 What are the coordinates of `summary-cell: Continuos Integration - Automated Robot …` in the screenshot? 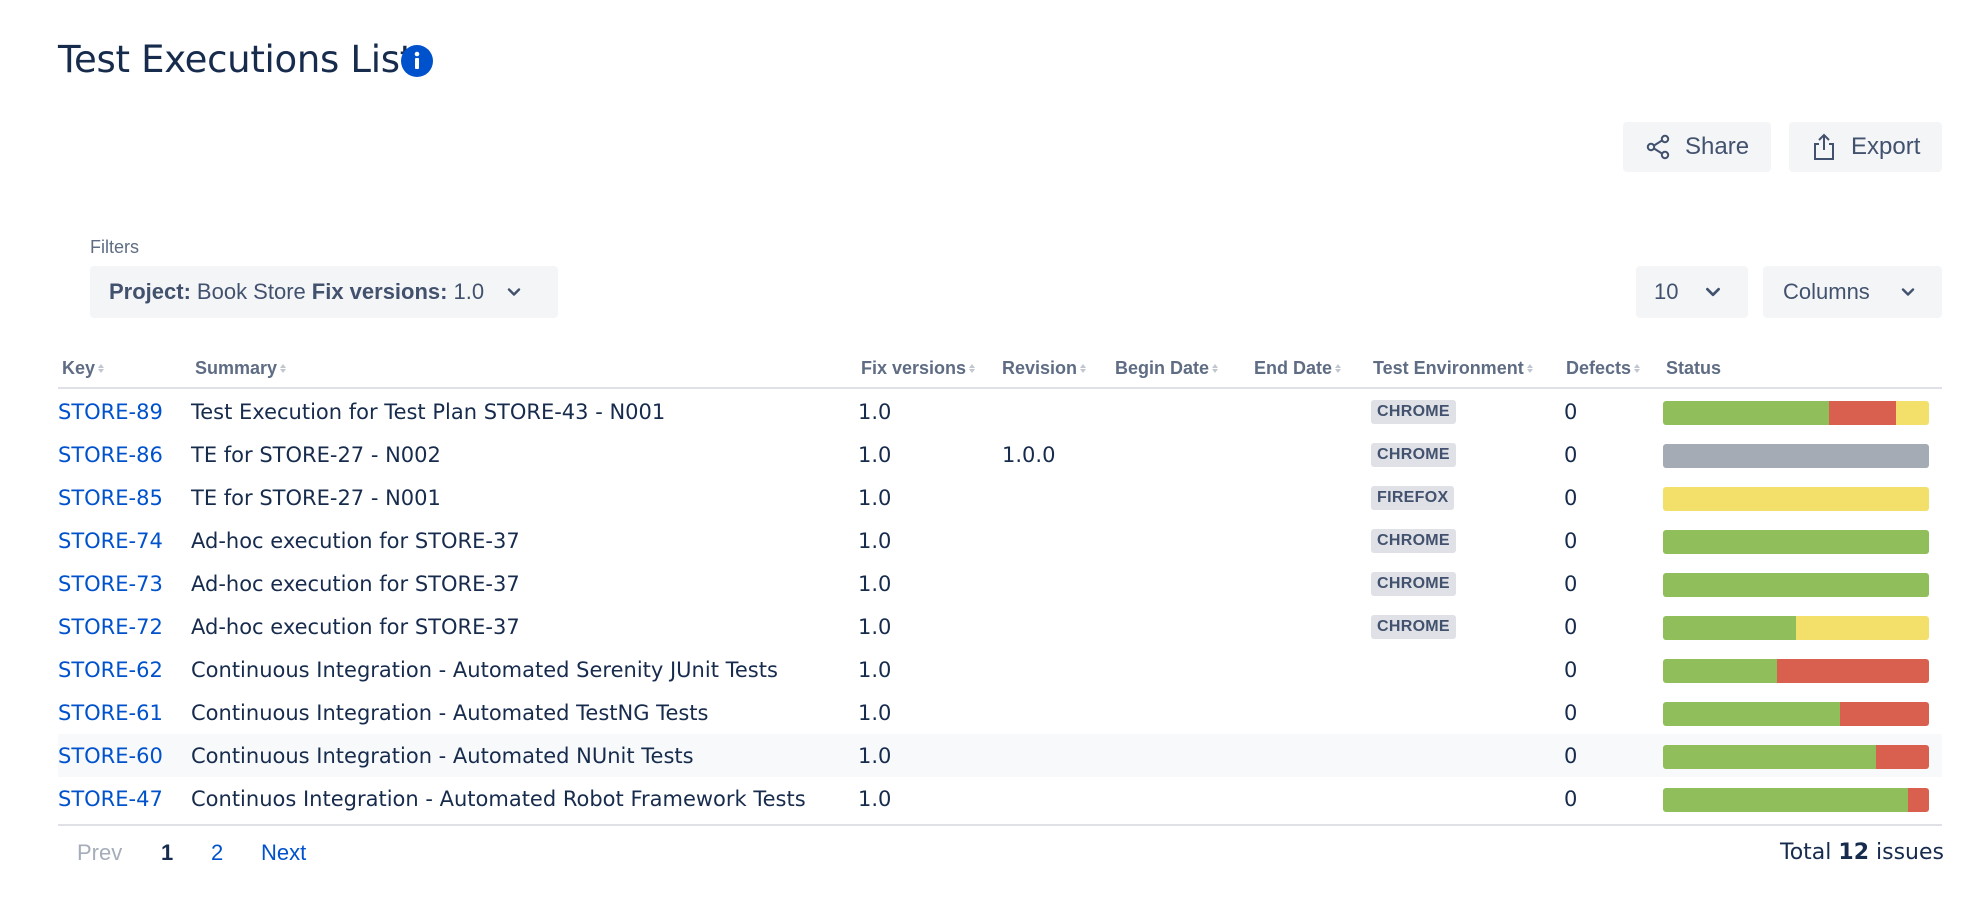 It's located at (498, 798).